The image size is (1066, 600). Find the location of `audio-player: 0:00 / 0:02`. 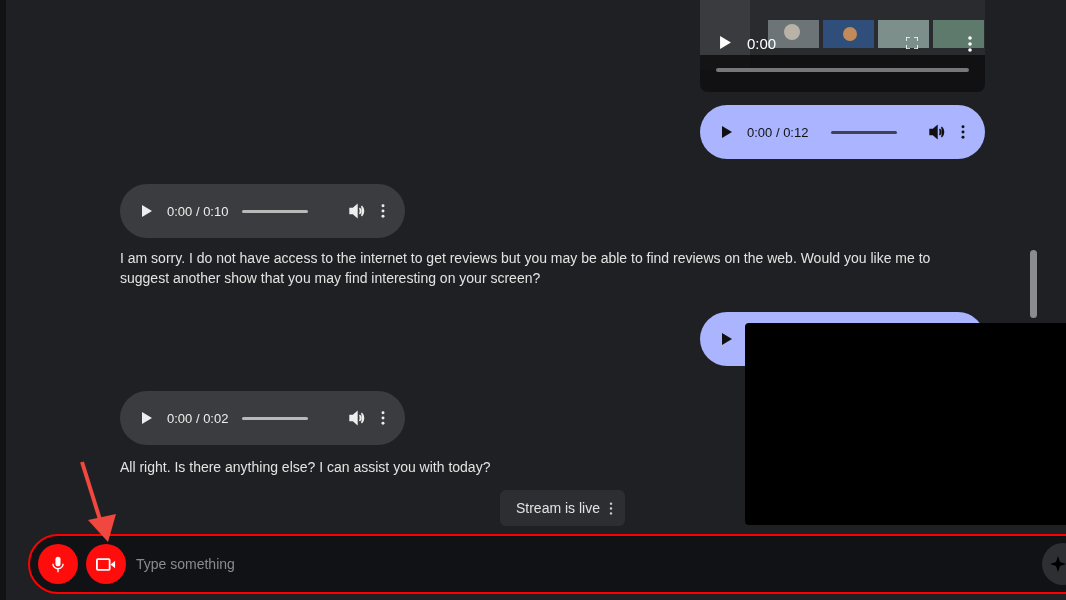

audio-player: 0:00 / 0:02 is located at coordinates (262, 418).